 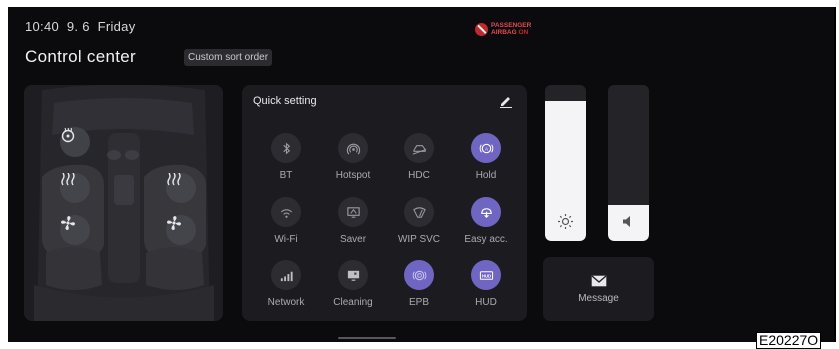 What do you see at coordinates (286, 157) in the screenshot?
I see `qs-bt: BT` at bounding box center [286, 157].